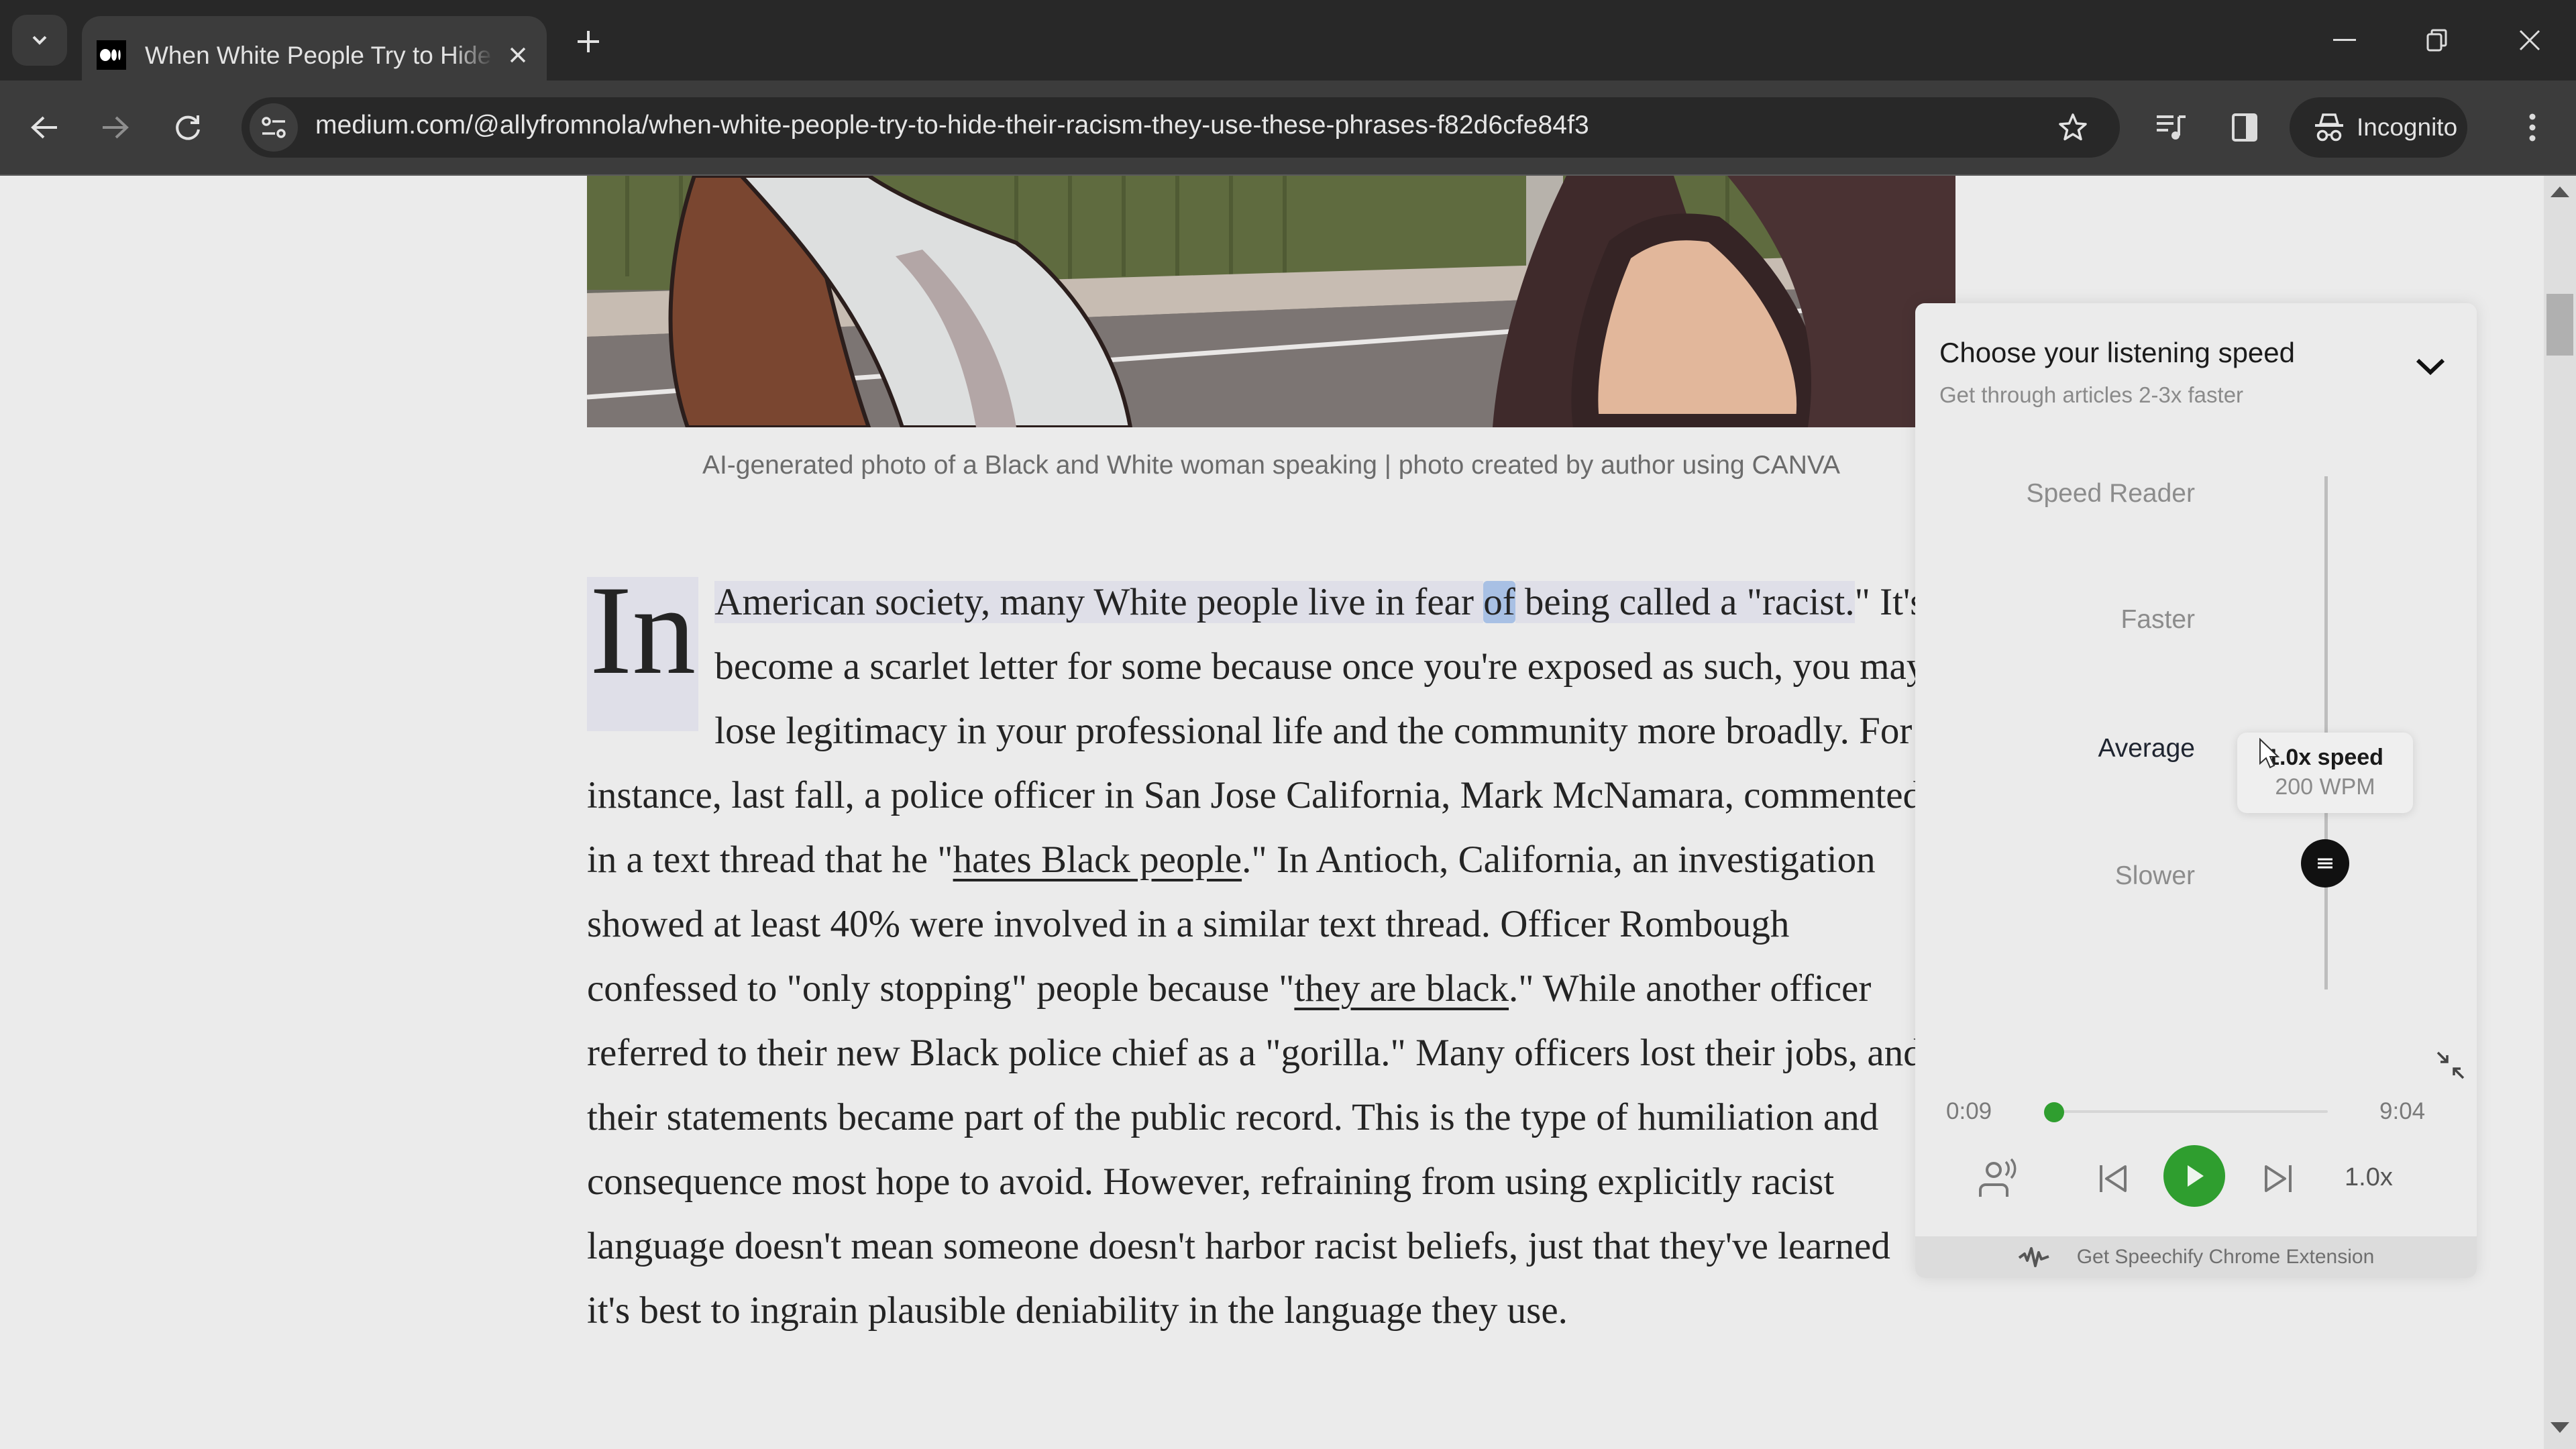 The image size is (2576, 1449). I want to click on collapse-speed-panel-button, so click(2430, 366).